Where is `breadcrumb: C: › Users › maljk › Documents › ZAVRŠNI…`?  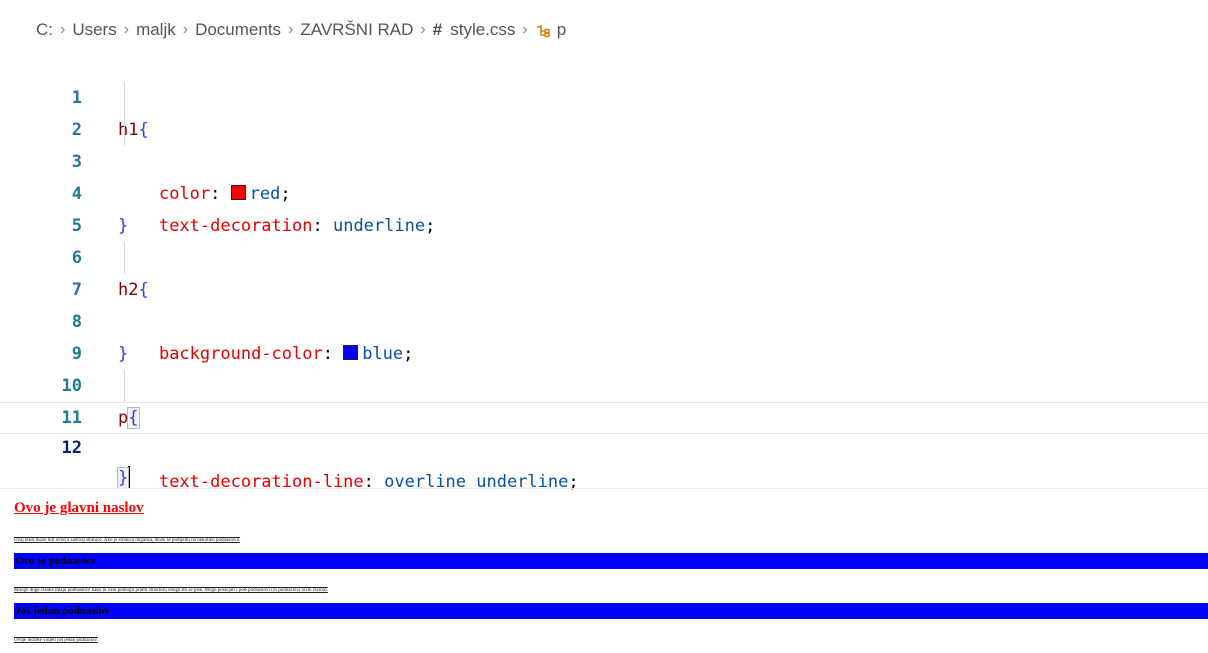 breadcrumb: C: › Users › maljk › Documents › ZAVRŠNI… is located at coordinates (301, 30).